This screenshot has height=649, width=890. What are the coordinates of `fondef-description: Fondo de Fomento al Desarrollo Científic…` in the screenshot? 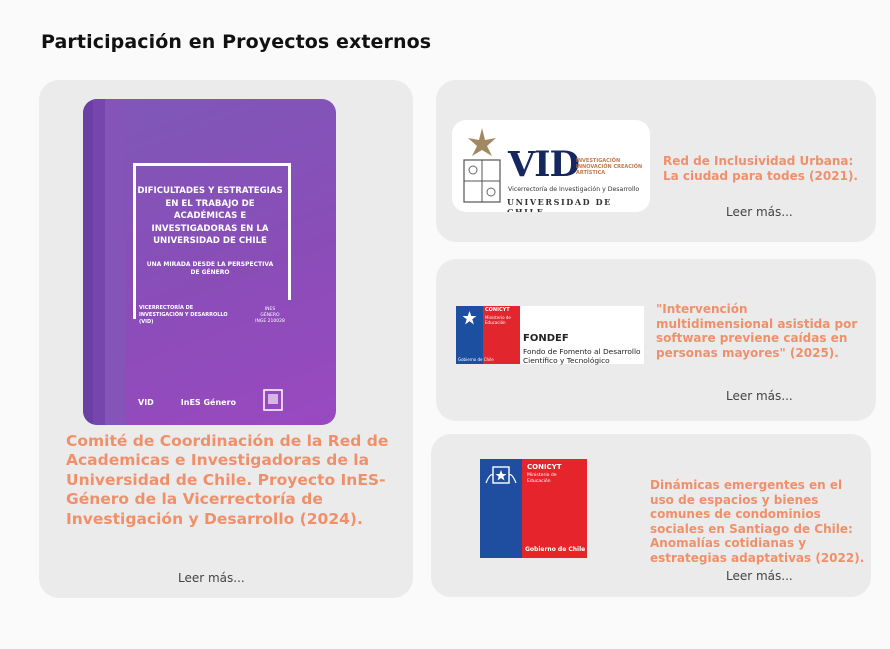 It's located at (582, 356).